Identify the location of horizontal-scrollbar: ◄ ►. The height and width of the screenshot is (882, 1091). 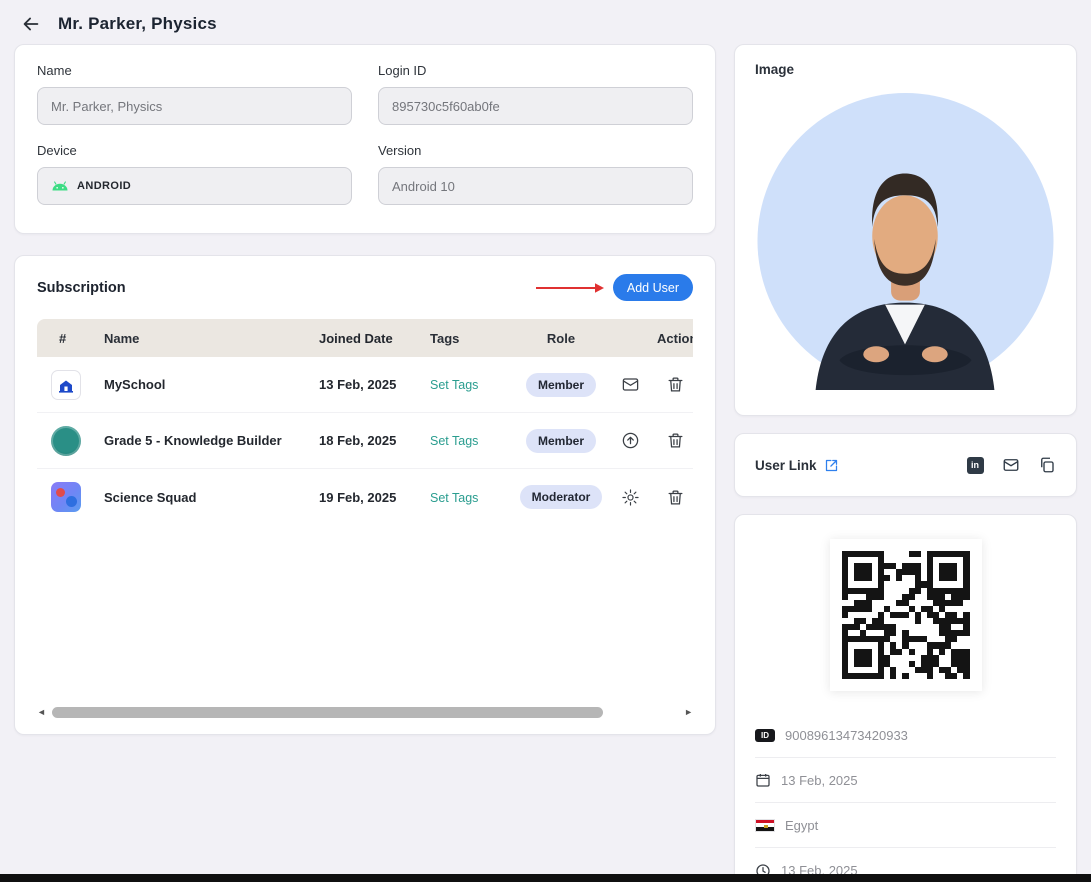
(365, 711).